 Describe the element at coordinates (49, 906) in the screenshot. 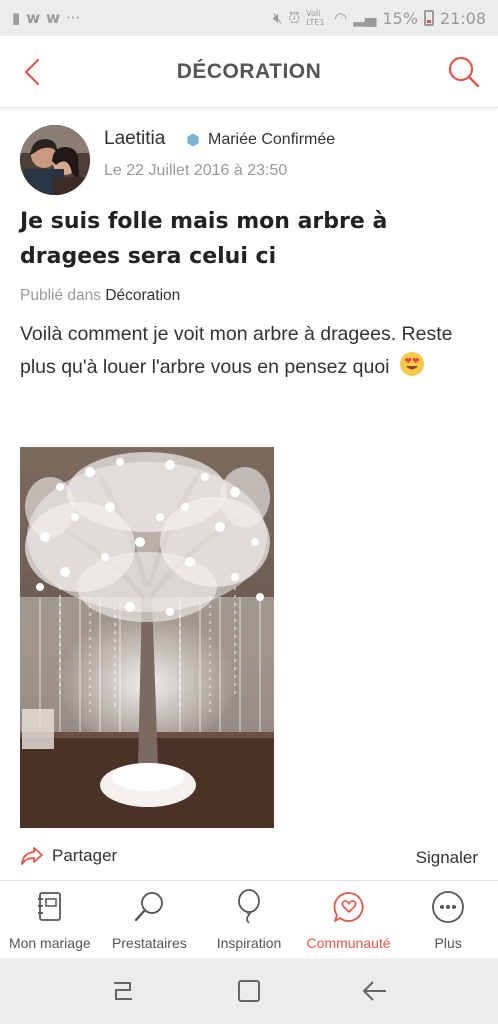

I see `planner-book-icon` at that location.